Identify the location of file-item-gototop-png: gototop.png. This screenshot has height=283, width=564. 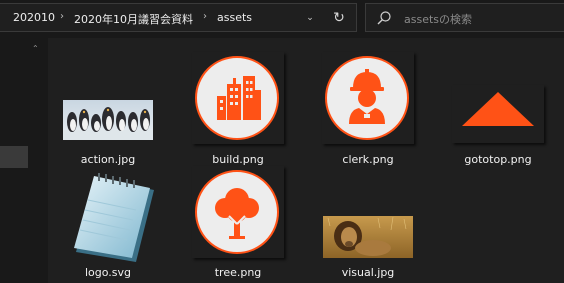
(498, 106).